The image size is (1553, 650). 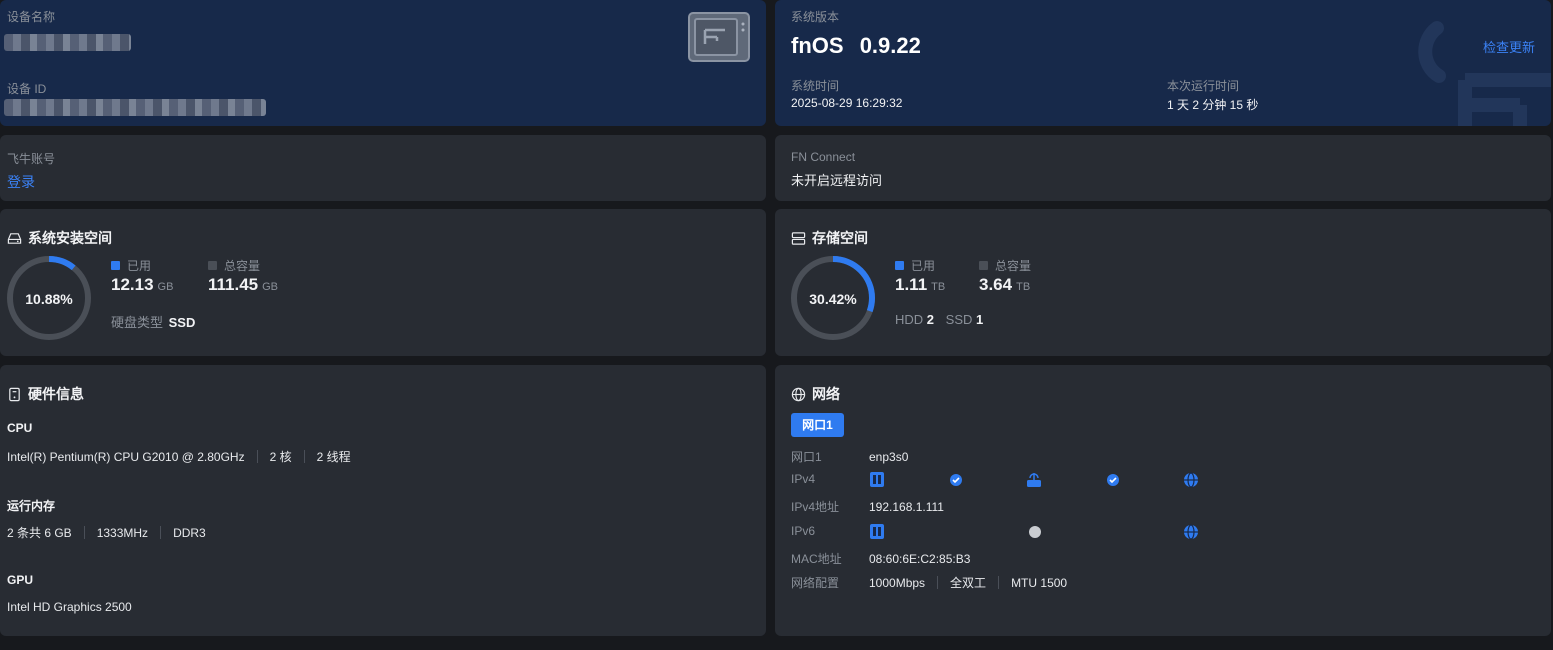 What do you see at coordinates (798, 394) in the screenshot?
I see `globe-icon` at bounding box center [798, 394].